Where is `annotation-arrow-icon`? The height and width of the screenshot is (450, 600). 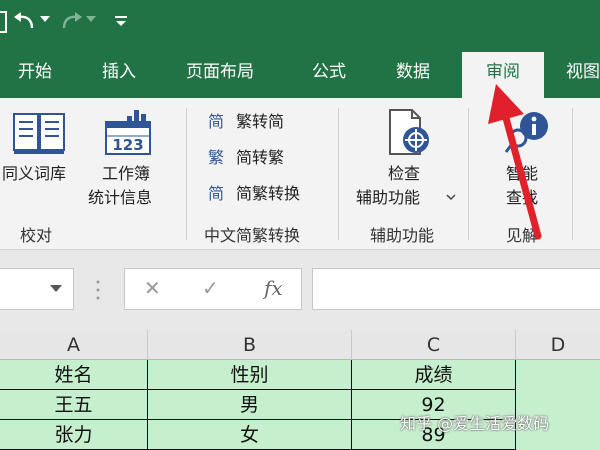 annotation-arrow-icon is located at coordinates (515, 162).